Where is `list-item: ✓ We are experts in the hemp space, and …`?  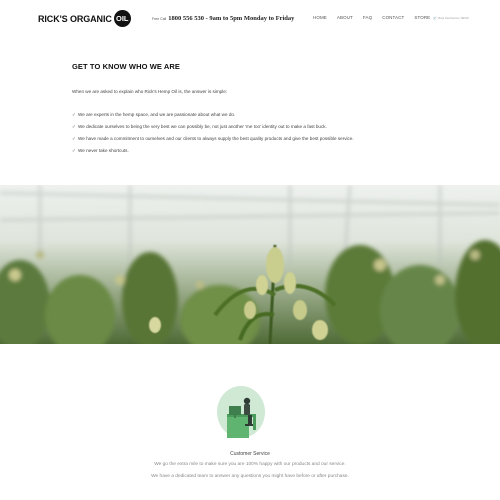 list-item: ✓ We are experts in the hemp space, and … is located at coordinates (213, 118).